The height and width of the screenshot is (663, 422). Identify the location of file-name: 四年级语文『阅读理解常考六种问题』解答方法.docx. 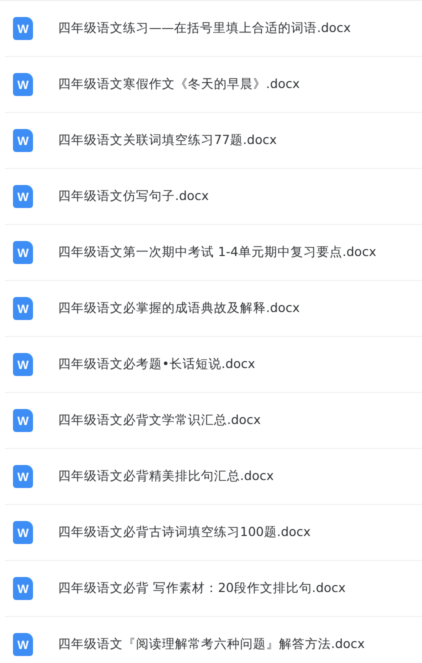
(211, 644).